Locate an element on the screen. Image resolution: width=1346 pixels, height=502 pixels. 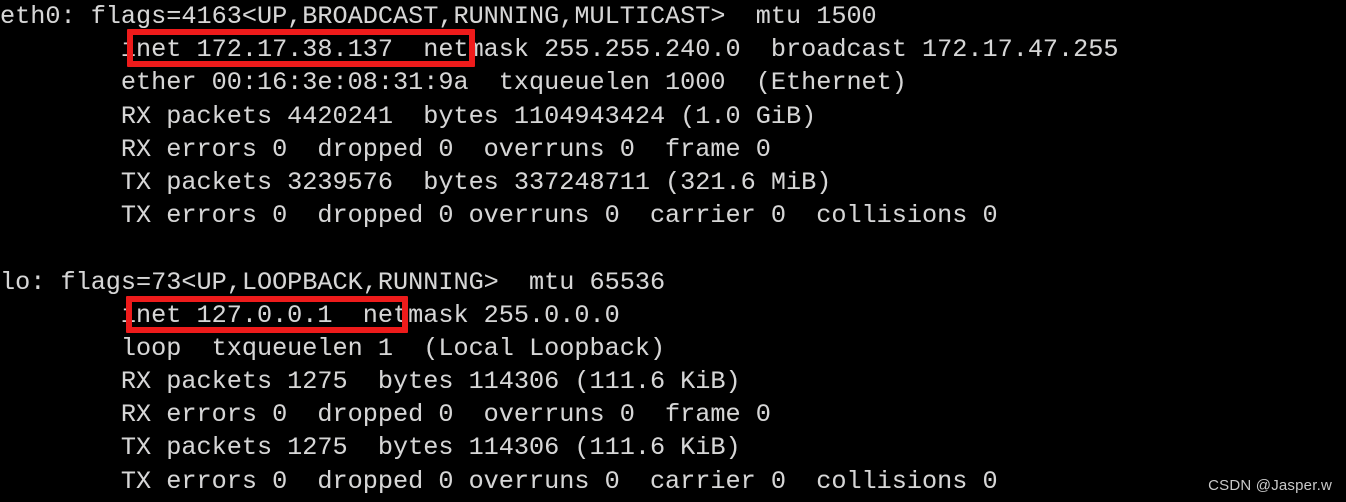
watermark-label: CSDN @Jasper.w is located at coordinates (1270, 485).